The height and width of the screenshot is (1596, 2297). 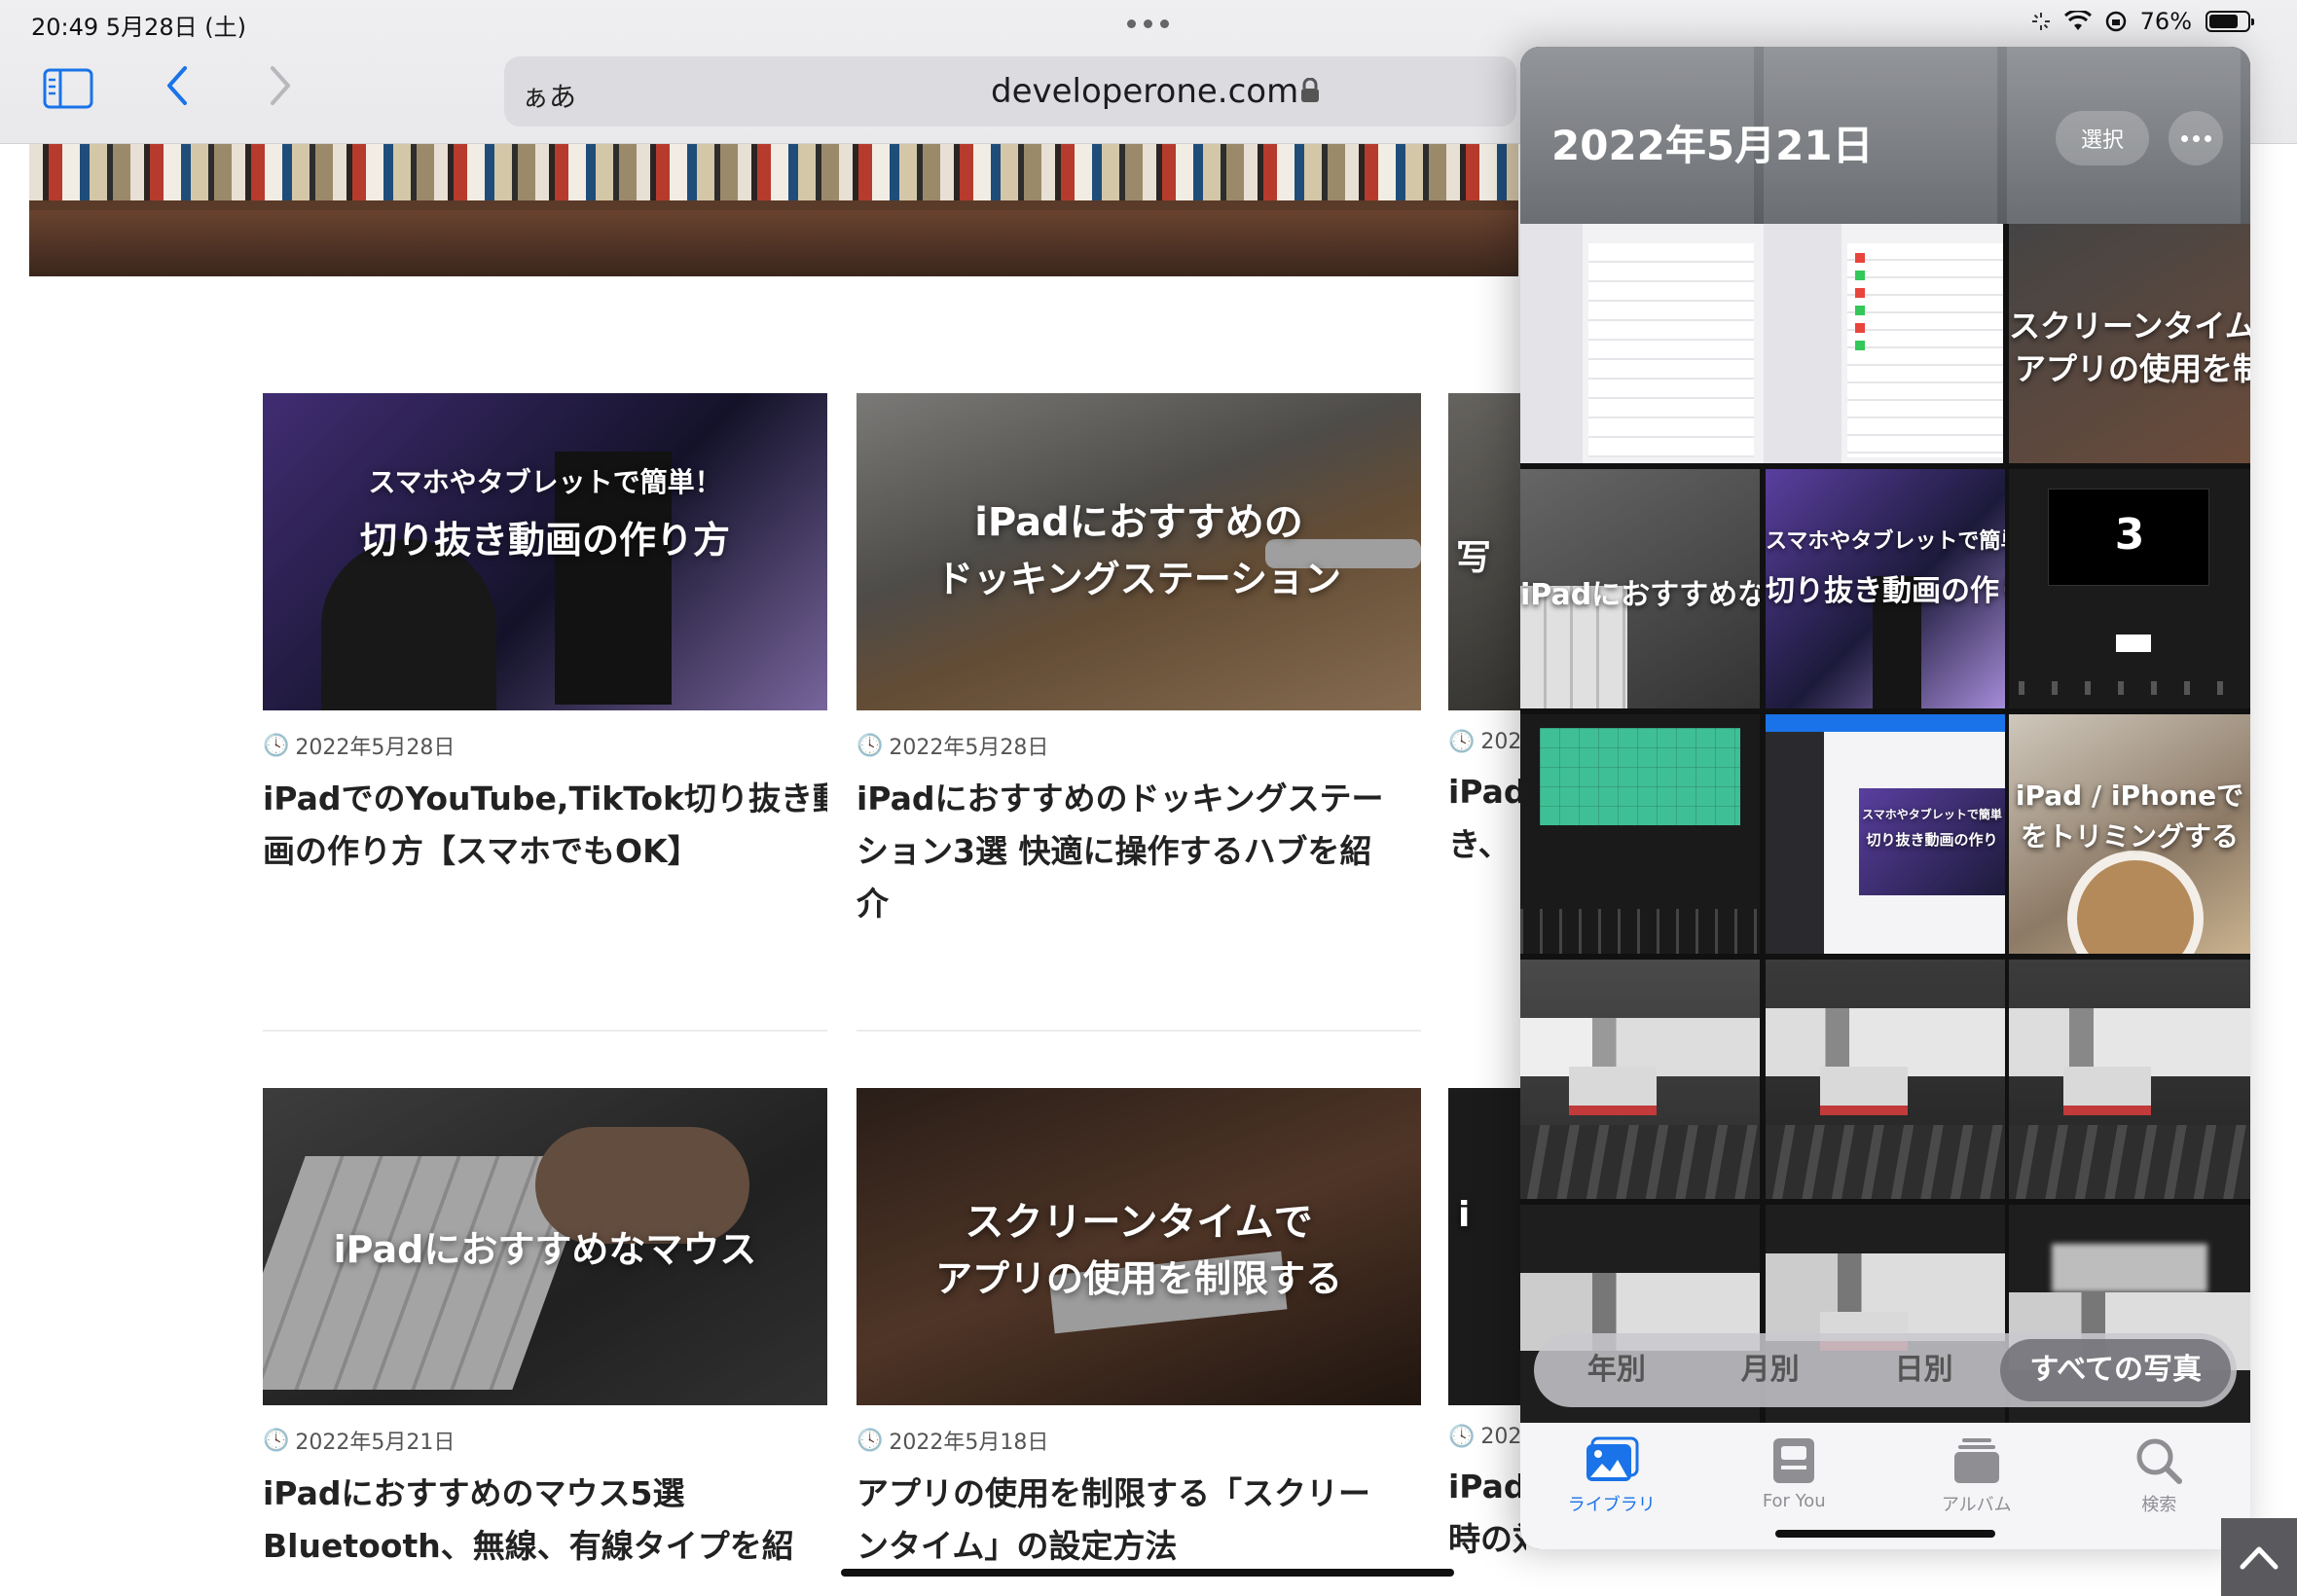 I want to click on article-title: iPad時の対処法 暗い空間でも快適に使, so click(x=1487, y=1513).